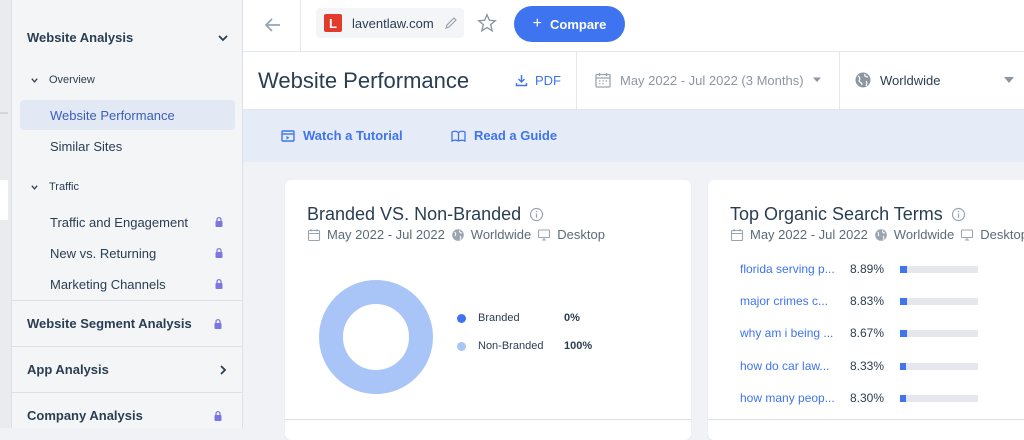 This screenshot has width=1024, height=440. Describe the element at coordinates (504, 135) in the screenshot. I see `read-guide-link: Read a Guide` at that location.